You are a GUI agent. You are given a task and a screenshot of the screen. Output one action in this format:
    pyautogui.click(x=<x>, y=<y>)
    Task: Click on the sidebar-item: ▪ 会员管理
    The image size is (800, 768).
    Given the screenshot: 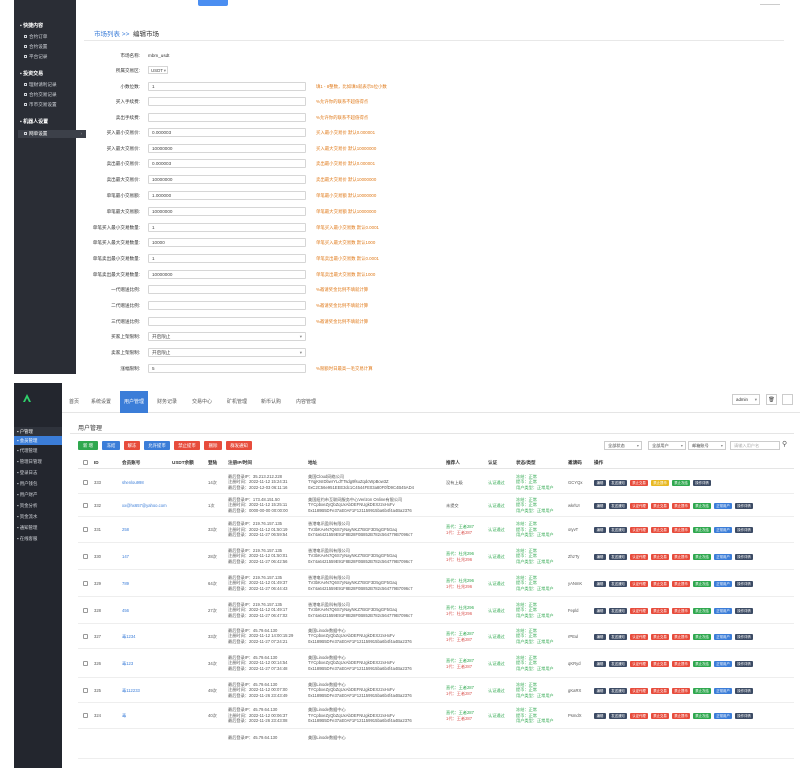 What is the action you would take?
    pyautogui.click(x=38, y=440)
    